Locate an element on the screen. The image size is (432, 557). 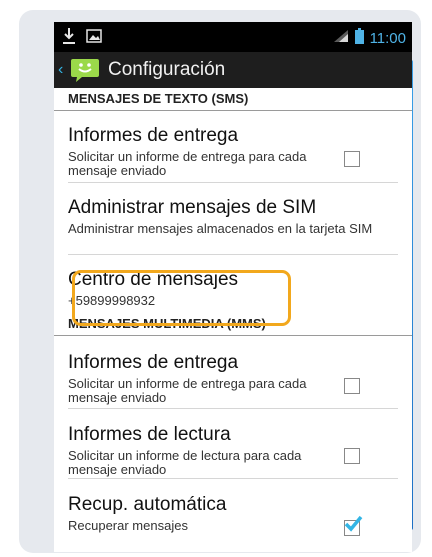
download-icon is located at coordinates (69, 36).